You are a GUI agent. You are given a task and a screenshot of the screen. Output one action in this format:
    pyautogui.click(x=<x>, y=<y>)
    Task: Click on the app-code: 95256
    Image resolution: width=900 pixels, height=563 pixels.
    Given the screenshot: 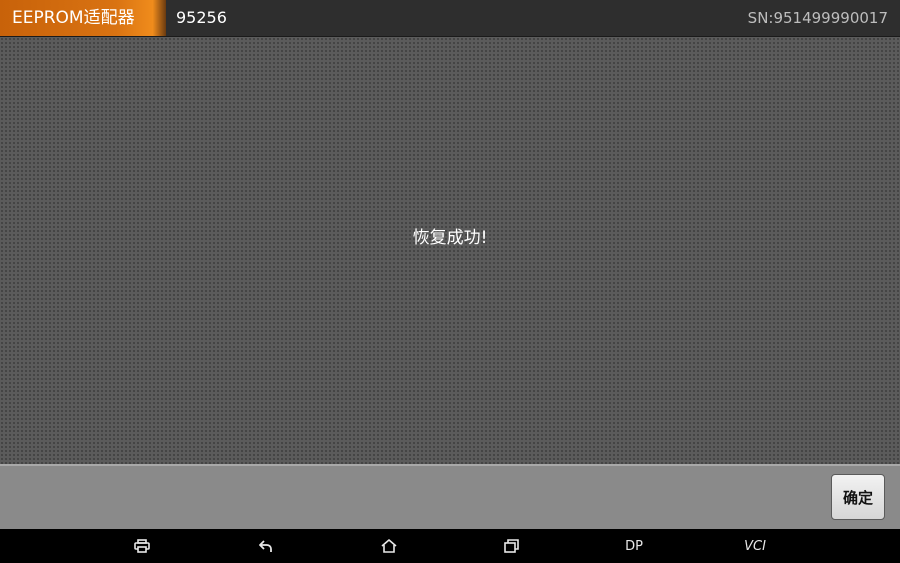 What is the action you would take?
    pyautogui.click(x=201, y=17)
    